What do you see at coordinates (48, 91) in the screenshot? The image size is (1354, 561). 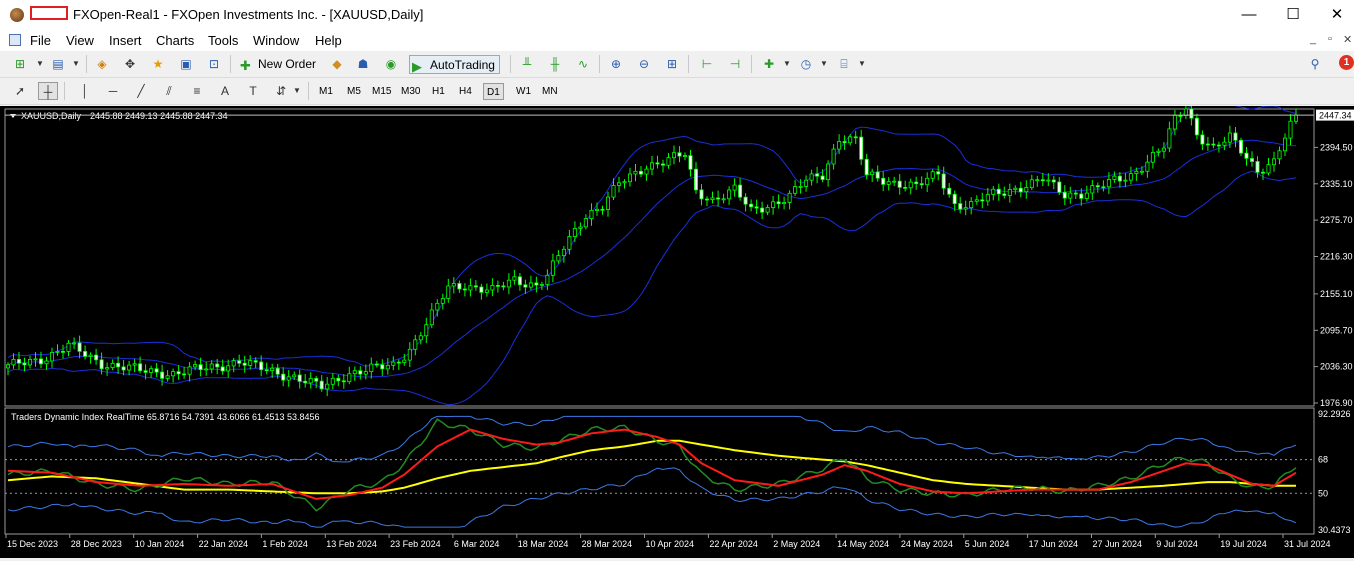 I see `crosshair-icon: ┼` at bounding box center [48, 91].